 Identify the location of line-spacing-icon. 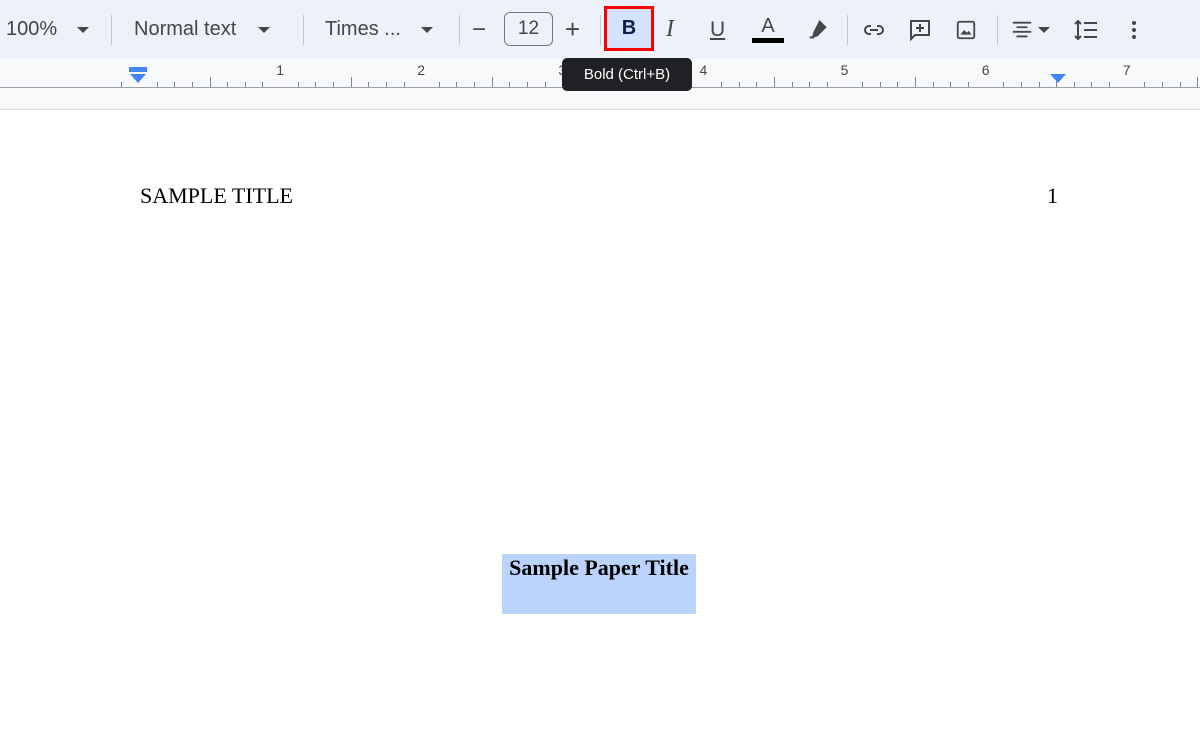
(1085, 29).